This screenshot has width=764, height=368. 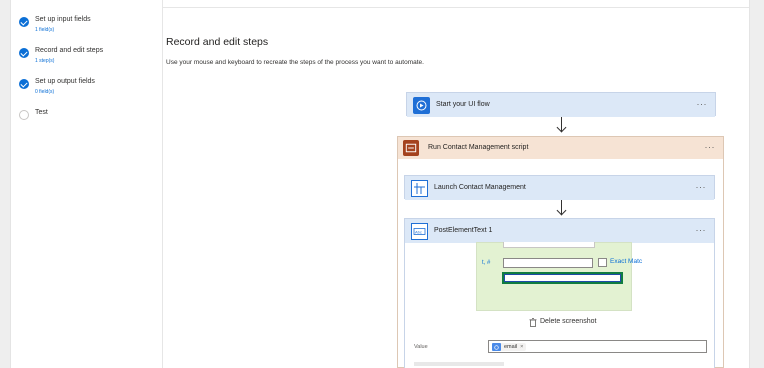 I want to click on delete-screenshot-button: Delete screenshot, so click(x=568, y=321).